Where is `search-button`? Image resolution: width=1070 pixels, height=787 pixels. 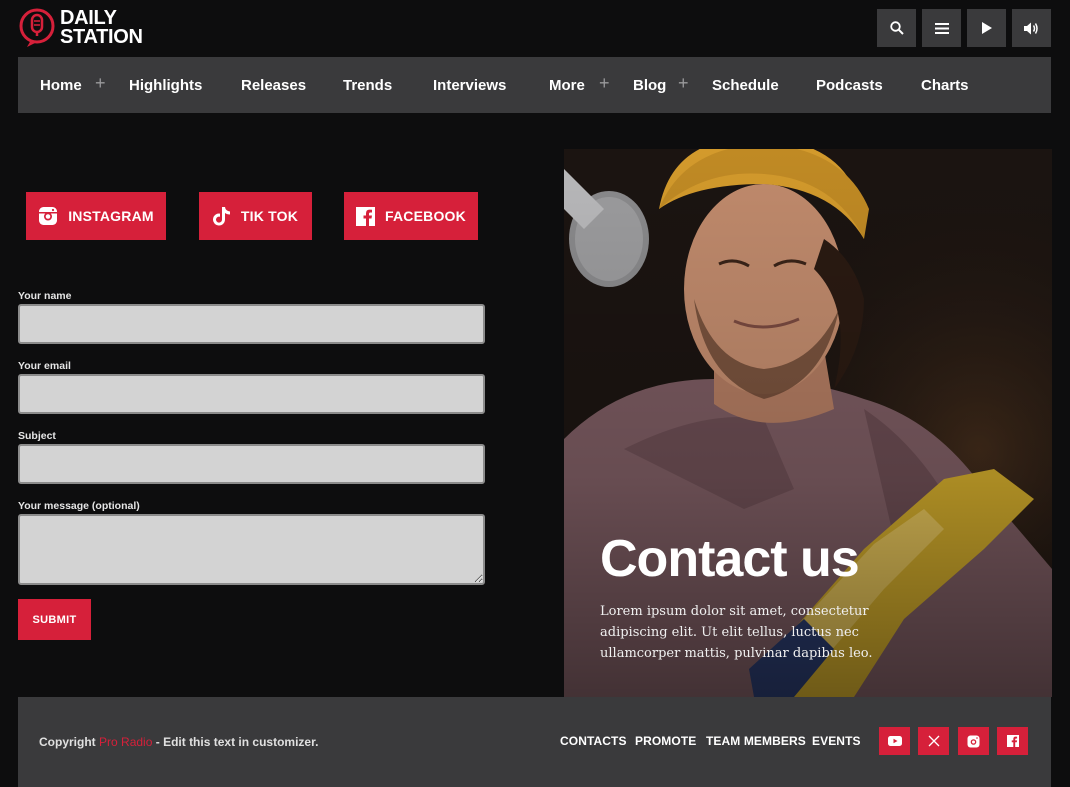 search-button is located at coordinates (896, 28).